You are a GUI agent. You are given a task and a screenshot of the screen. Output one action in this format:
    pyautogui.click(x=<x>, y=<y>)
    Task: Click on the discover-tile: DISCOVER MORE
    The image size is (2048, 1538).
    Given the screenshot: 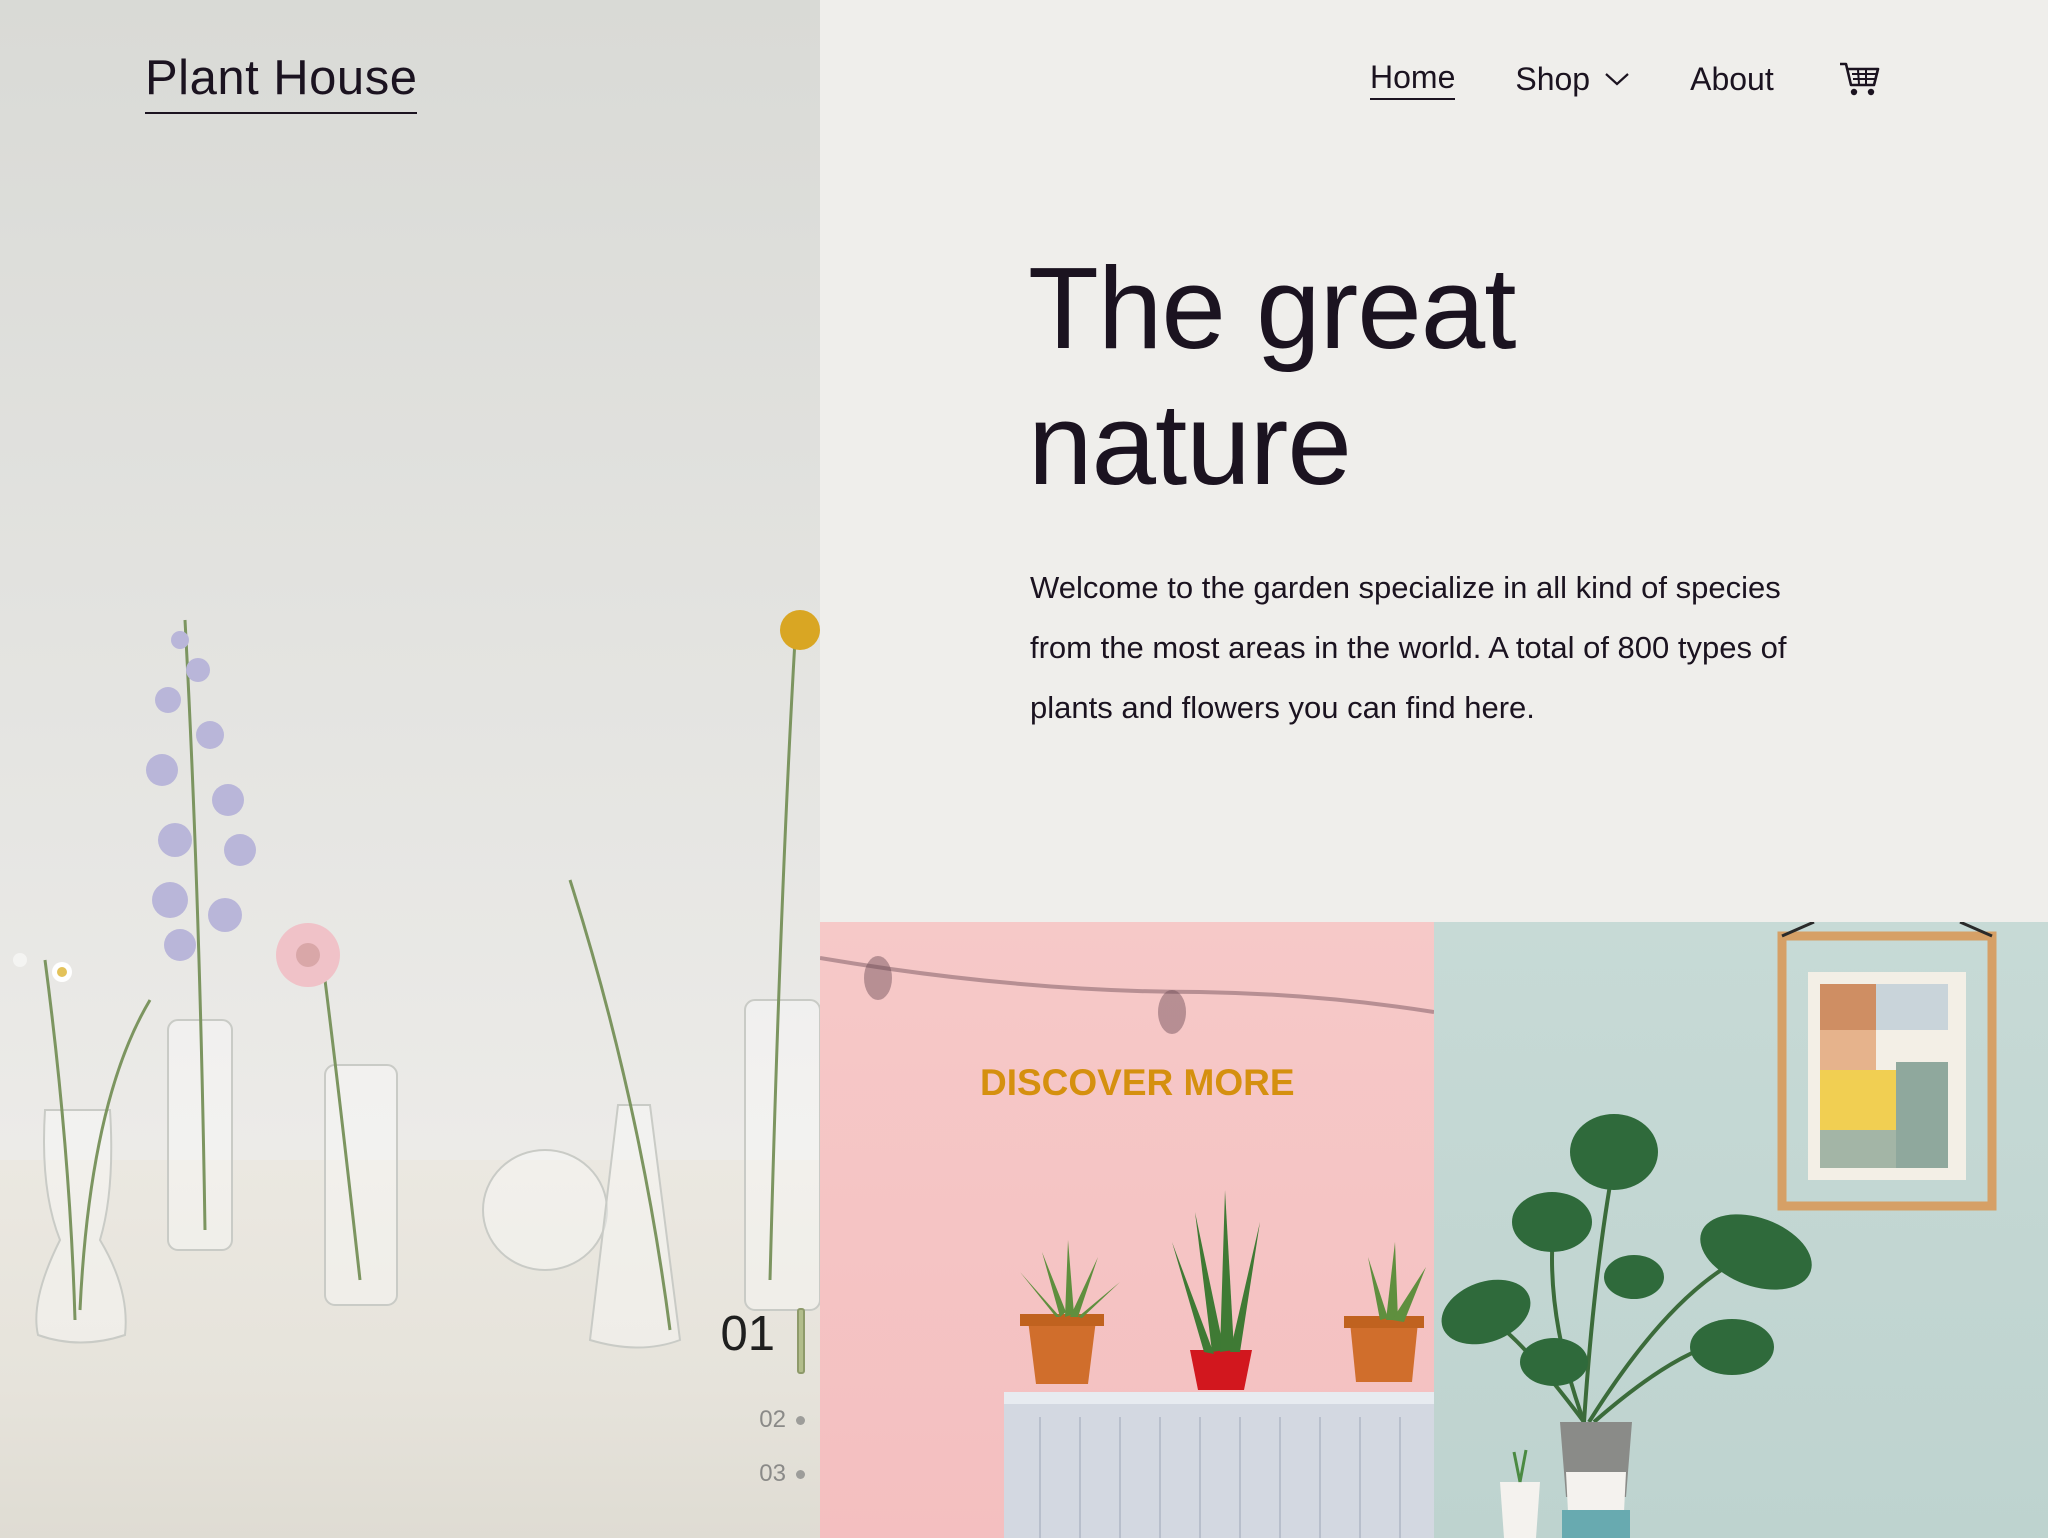 What is the action you would take?
    pyautogui.click(x=1127, y=1230)
    